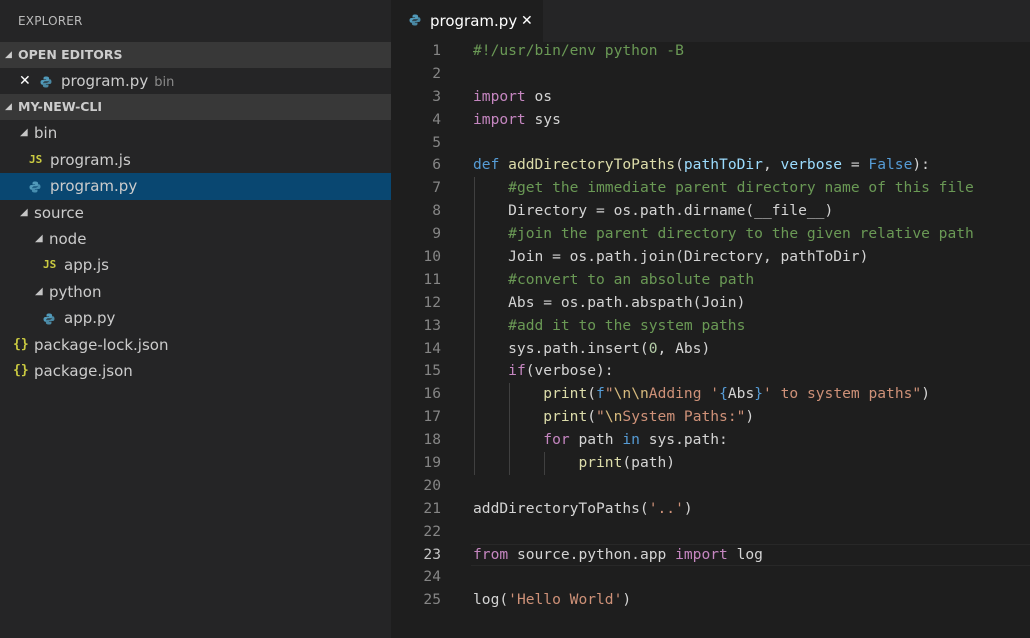 The height and width of the screenshot is (638, 1030). Describe the element at coordinates (723, 394) in the screenshot. I see `code-token: {` at that location.